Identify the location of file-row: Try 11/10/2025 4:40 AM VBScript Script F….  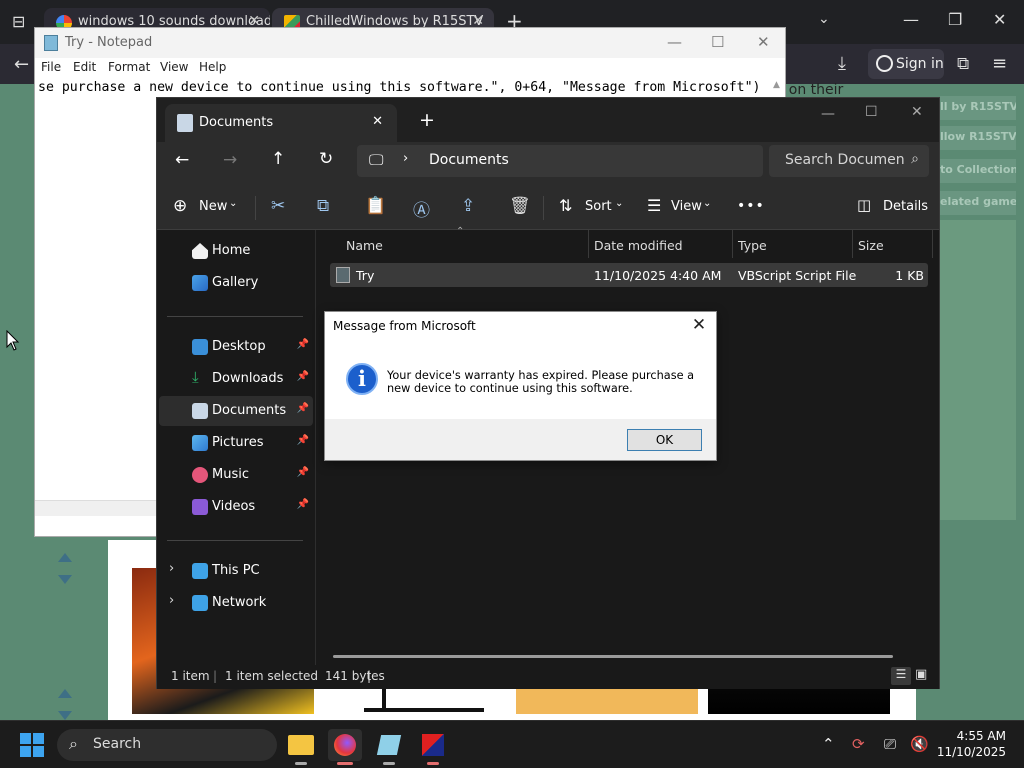
(629, 275).